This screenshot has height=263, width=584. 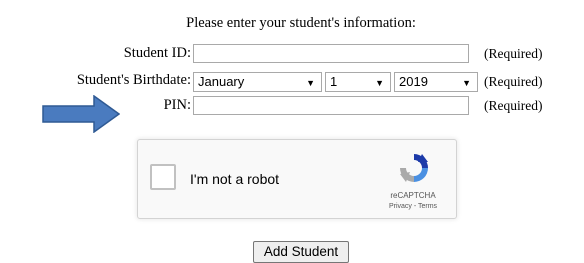 I want to click on form-heading: Please enter your student's information:, so click(x=301, y=23).